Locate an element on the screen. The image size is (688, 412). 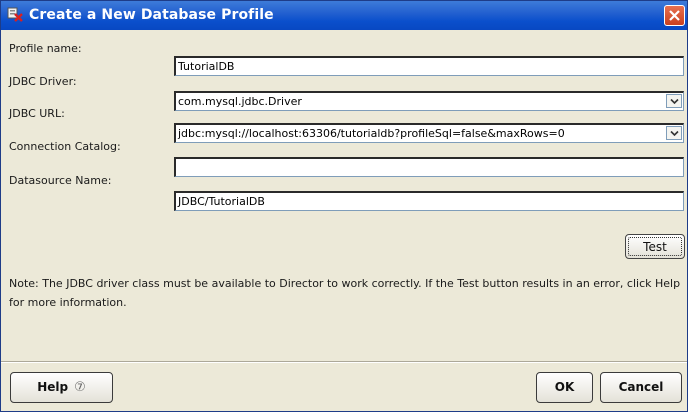
test-button: Test is located at coordinates (655, 246).